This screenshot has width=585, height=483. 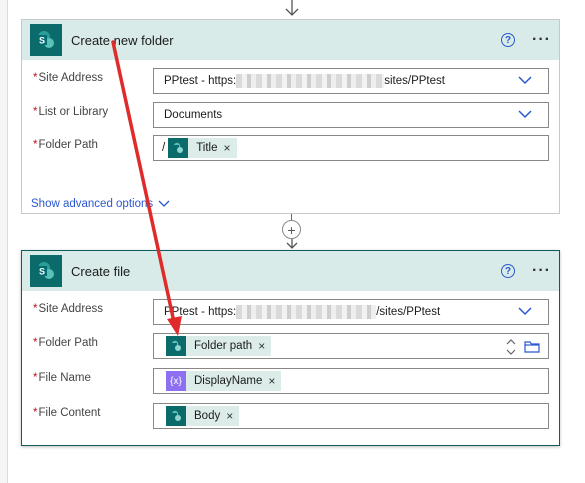 I want to click on site-address-value-suffix: sites/PPtest, so click(x=414, y=81).